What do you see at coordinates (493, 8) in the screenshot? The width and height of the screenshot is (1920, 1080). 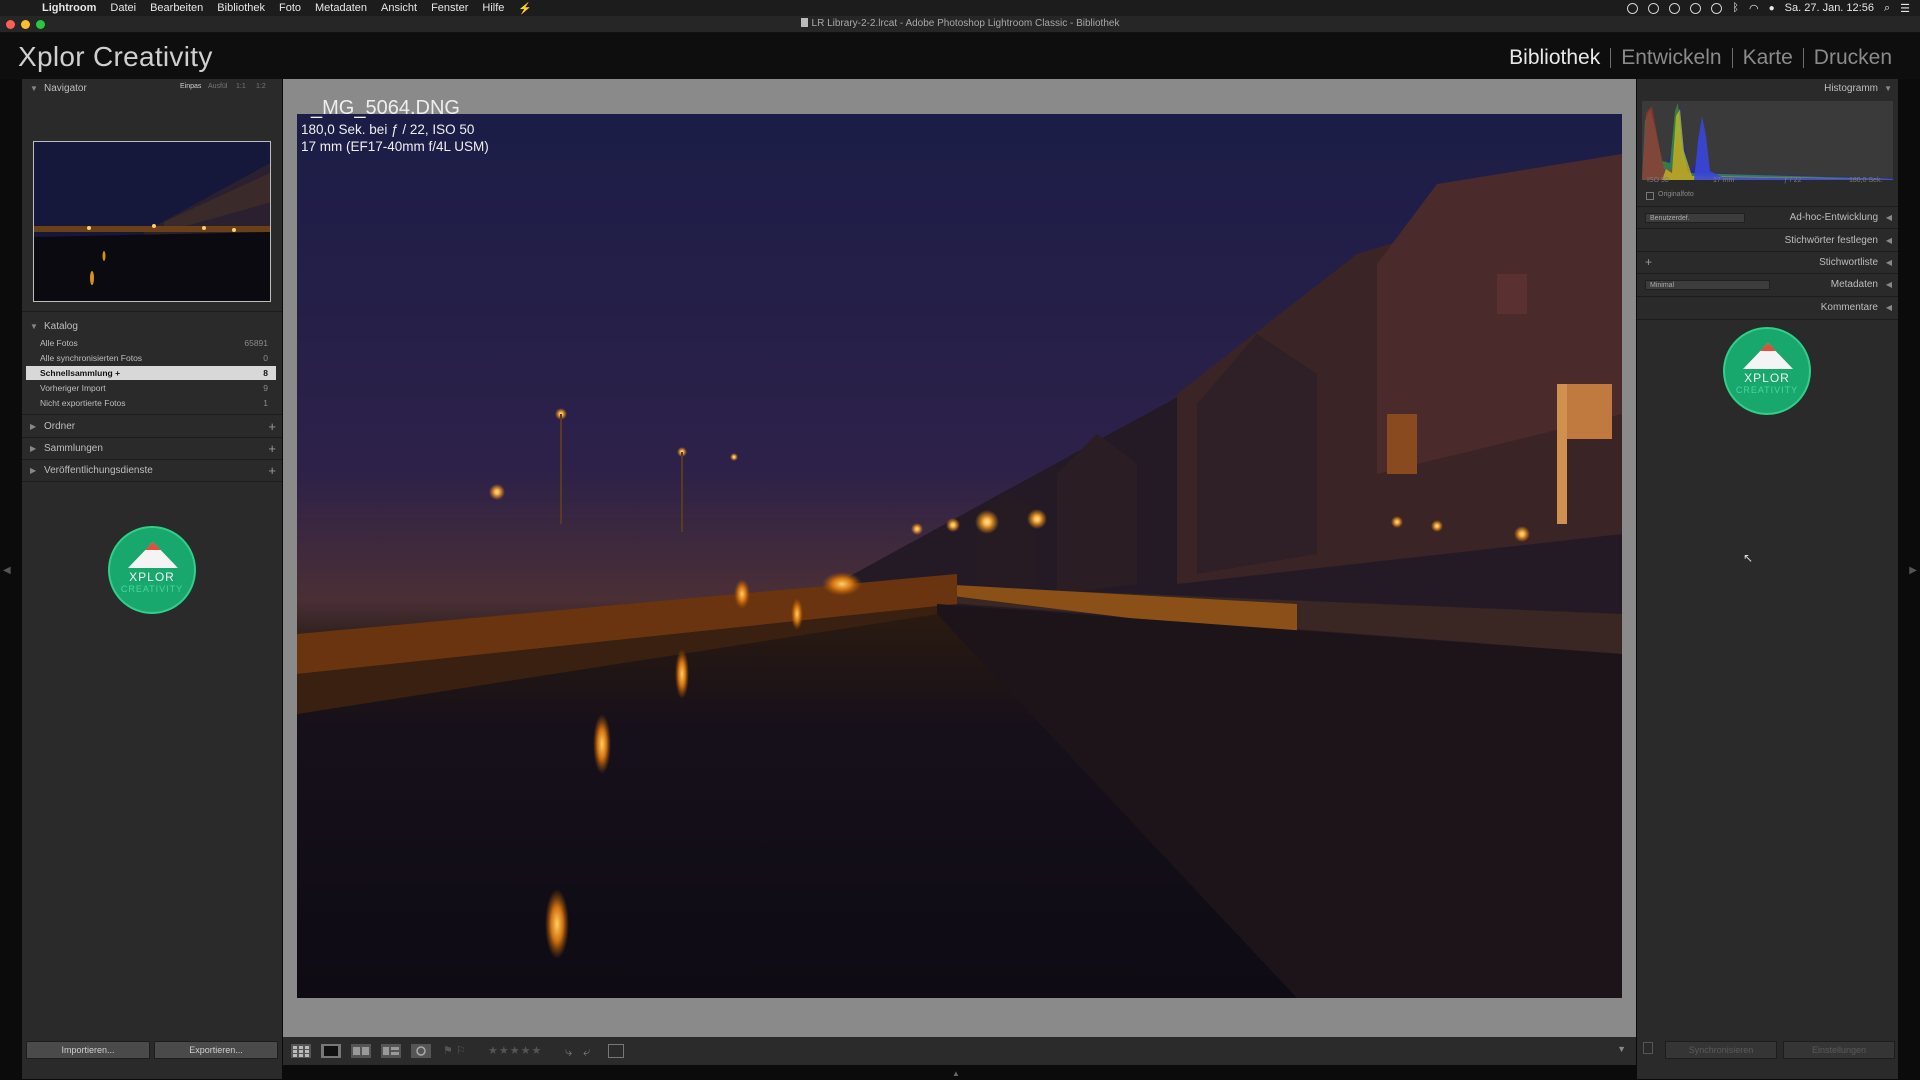 I see `menu-hilfe: Hilfe` at bounding box center [493, 8].